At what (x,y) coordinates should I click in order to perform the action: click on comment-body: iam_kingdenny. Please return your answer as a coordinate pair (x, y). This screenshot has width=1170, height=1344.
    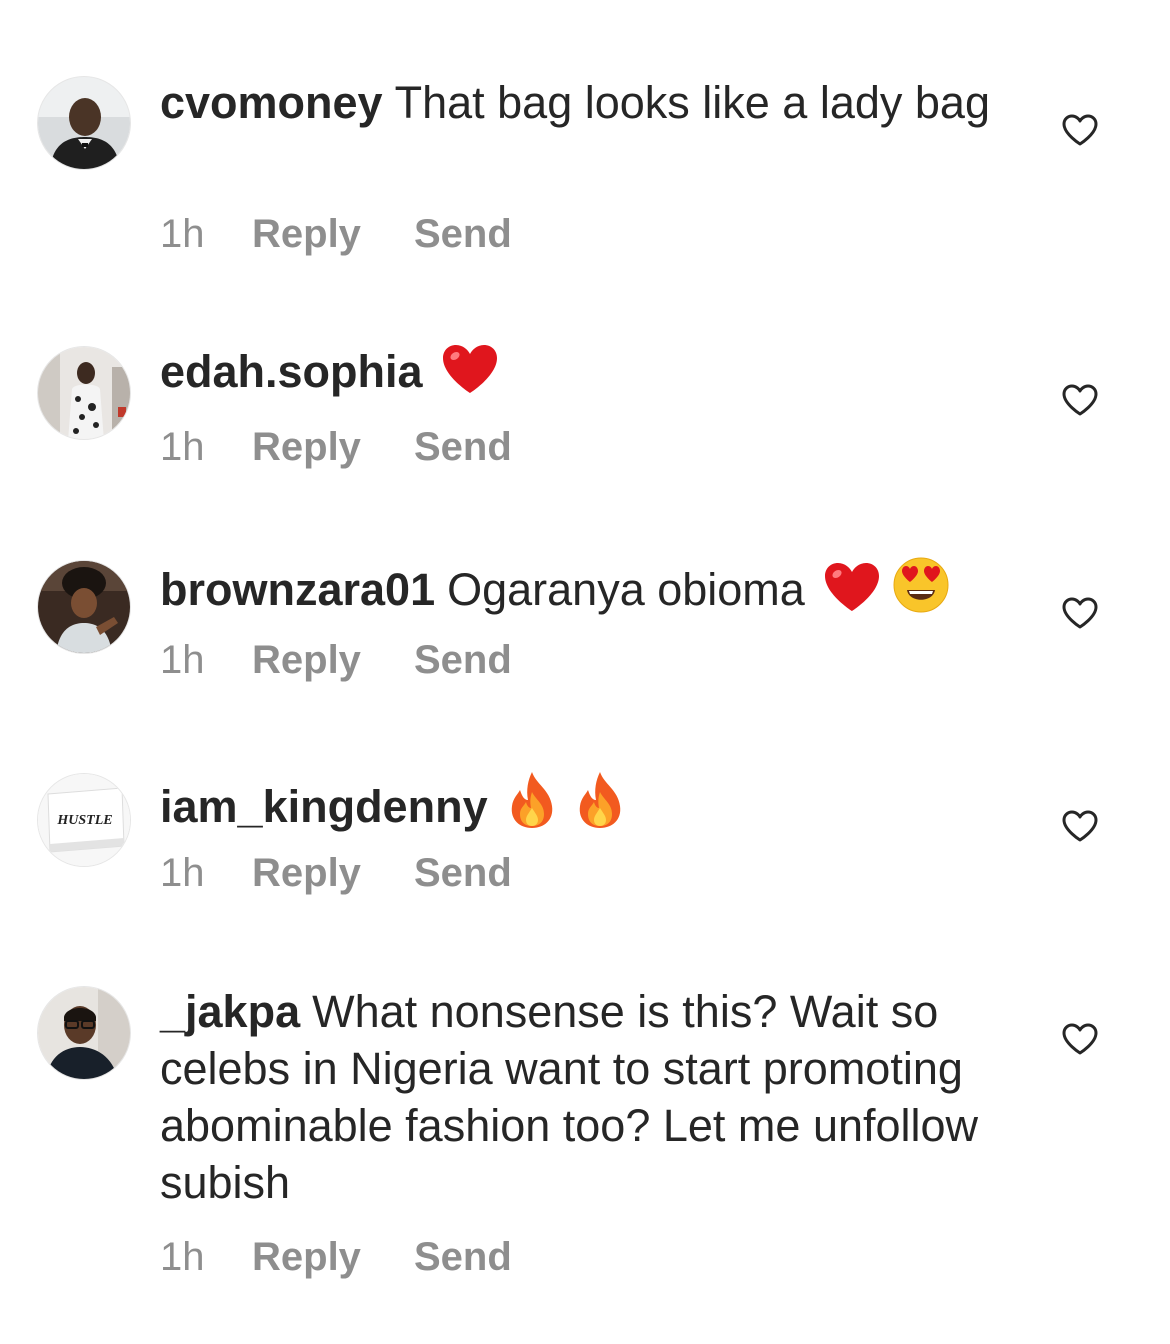
    Looking at the image, I should click on (590, 806).